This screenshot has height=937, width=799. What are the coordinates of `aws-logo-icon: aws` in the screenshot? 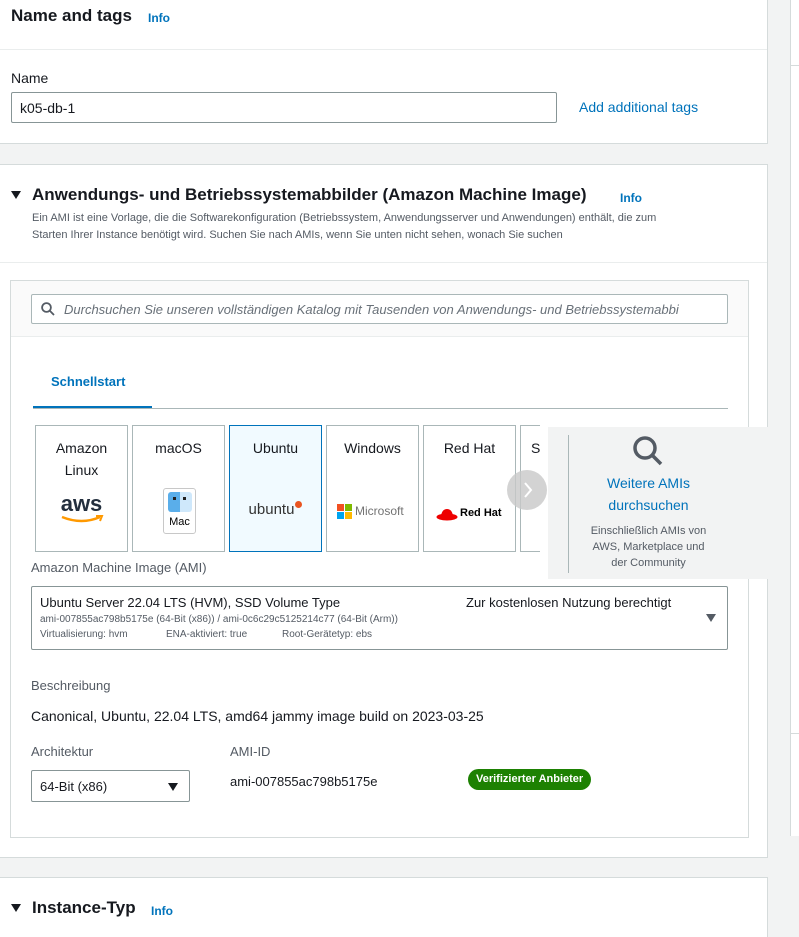 It's located at (81, 507).